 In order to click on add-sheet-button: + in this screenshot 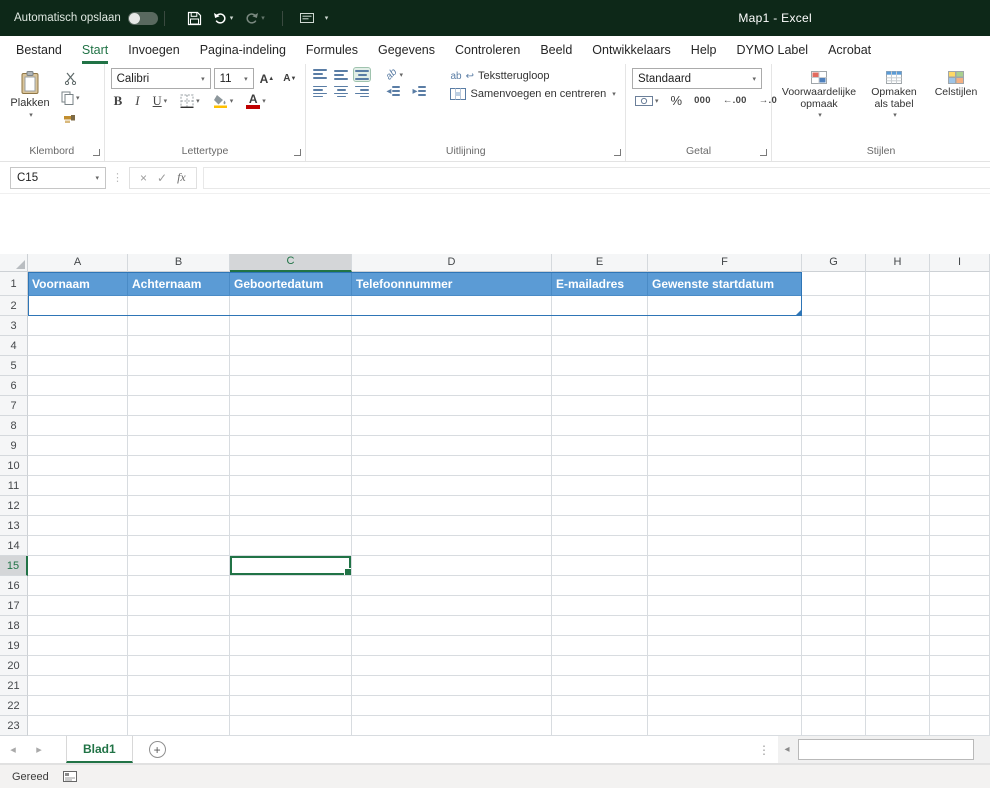, I will do `click(157, 749)`.